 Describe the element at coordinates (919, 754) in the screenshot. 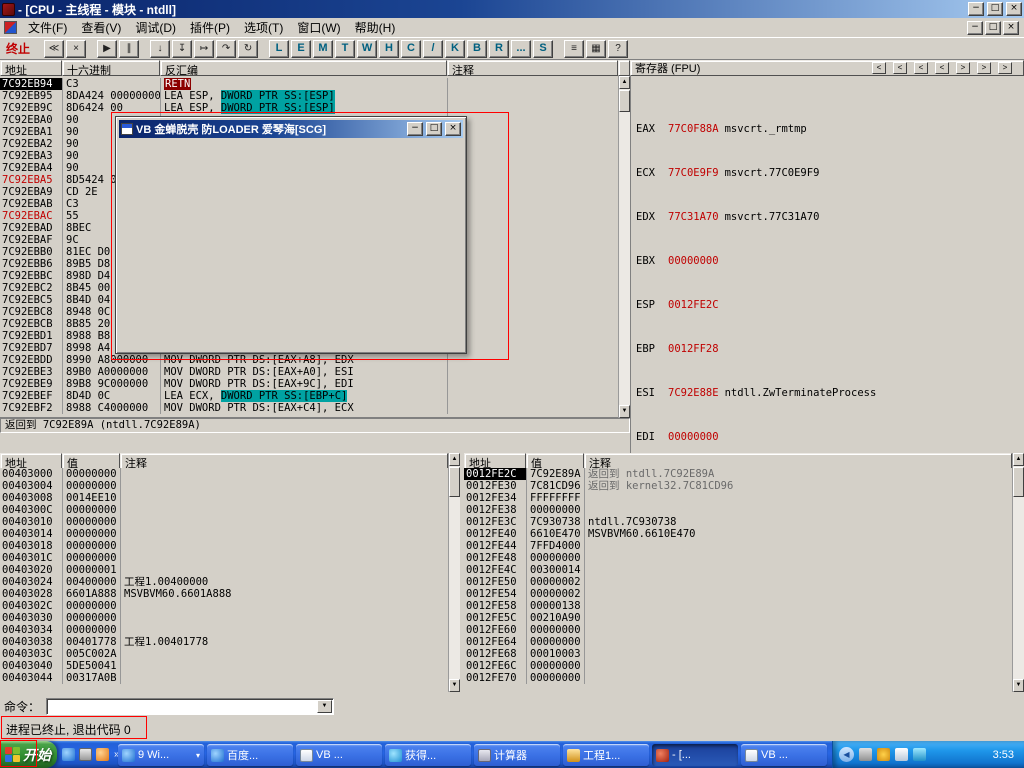

I see `network-tray-icon` at that location.